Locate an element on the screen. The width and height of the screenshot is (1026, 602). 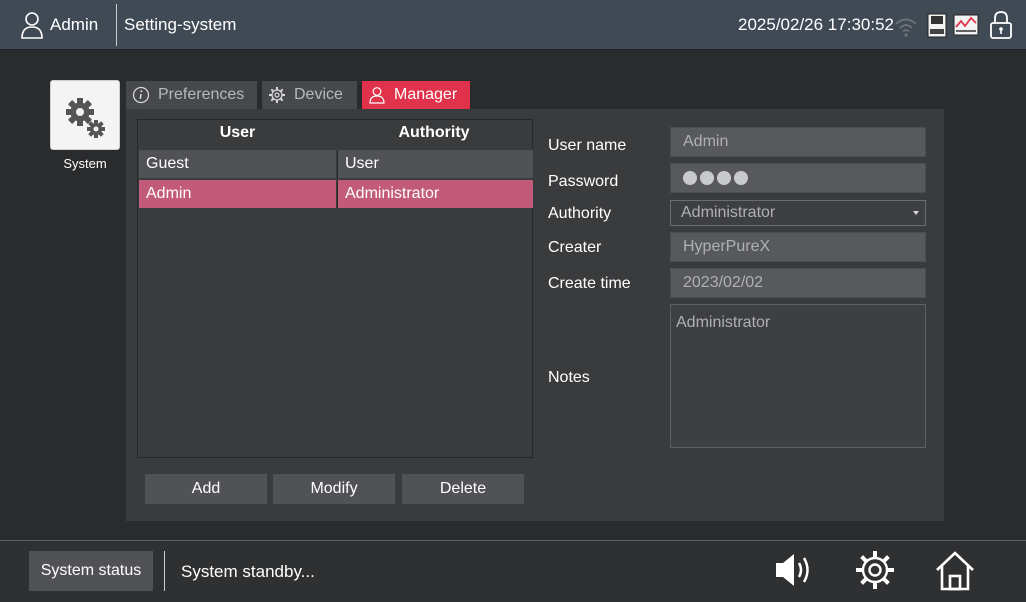
user-menu: Admin is located at coordinates (59, 25).